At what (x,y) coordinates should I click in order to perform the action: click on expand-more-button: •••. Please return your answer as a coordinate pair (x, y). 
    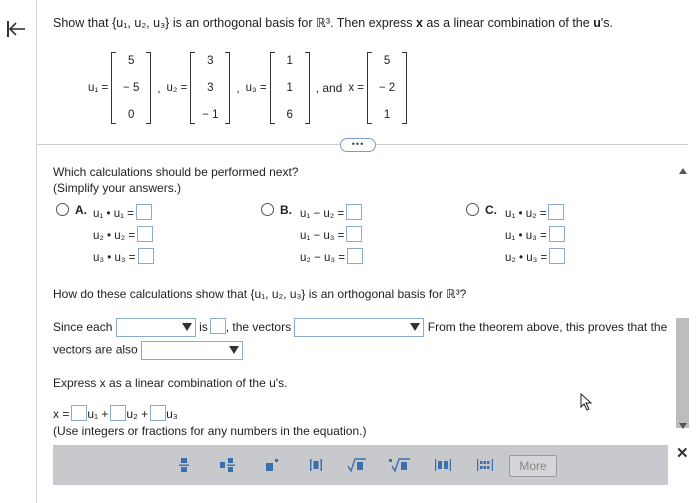
    Looking at the image, I should click on (358, 145).